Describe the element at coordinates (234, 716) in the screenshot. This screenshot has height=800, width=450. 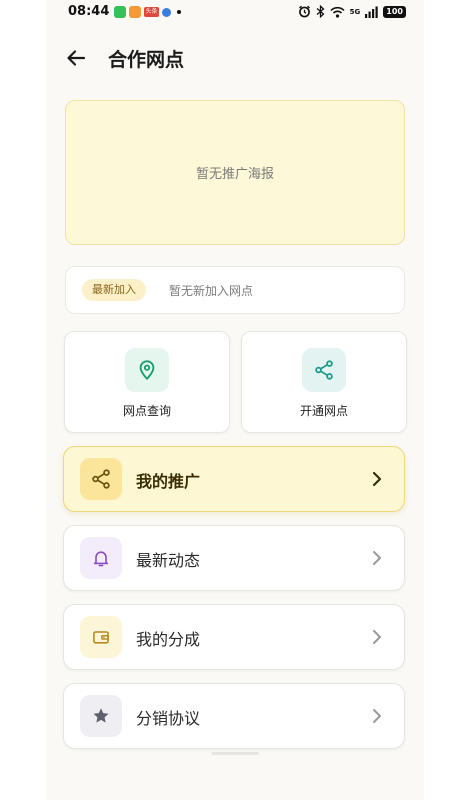
I see `menu-item-distribution-agreement: 分销协议` at that location.